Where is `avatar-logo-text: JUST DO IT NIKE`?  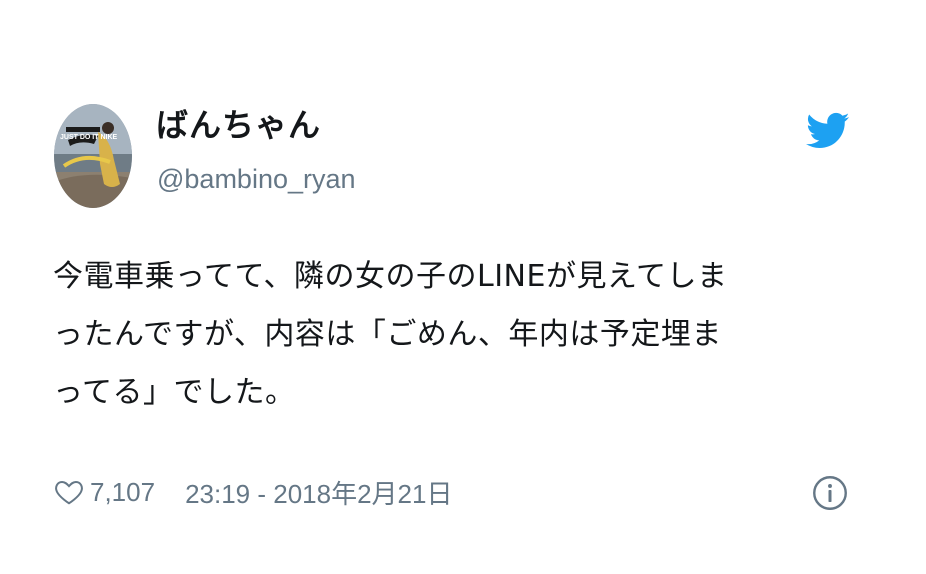 avatar-logo-text: JUST DO IT NIKE is located at coordinates (89, 137).